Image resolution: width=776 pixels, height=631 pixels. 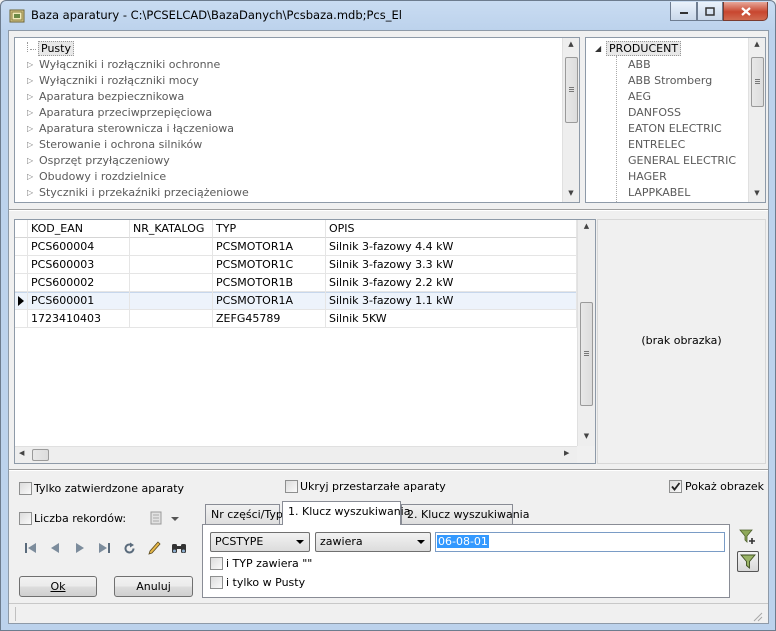 I want to click on hide-obsolete-checkbox, so click(x=291, y=486).